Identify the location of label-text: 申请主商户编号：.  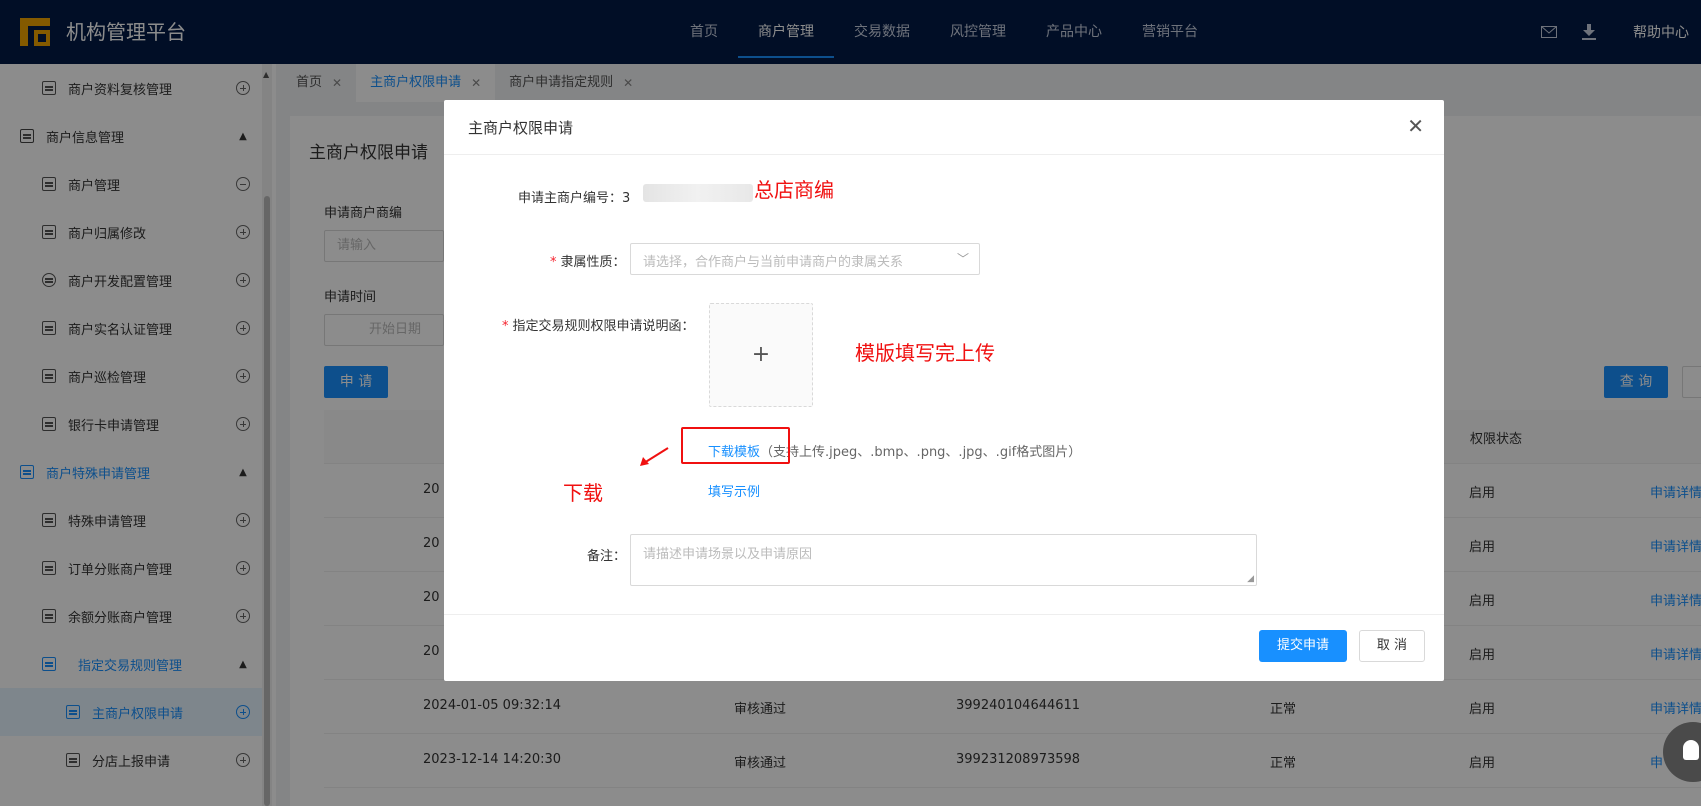
(570, 198).